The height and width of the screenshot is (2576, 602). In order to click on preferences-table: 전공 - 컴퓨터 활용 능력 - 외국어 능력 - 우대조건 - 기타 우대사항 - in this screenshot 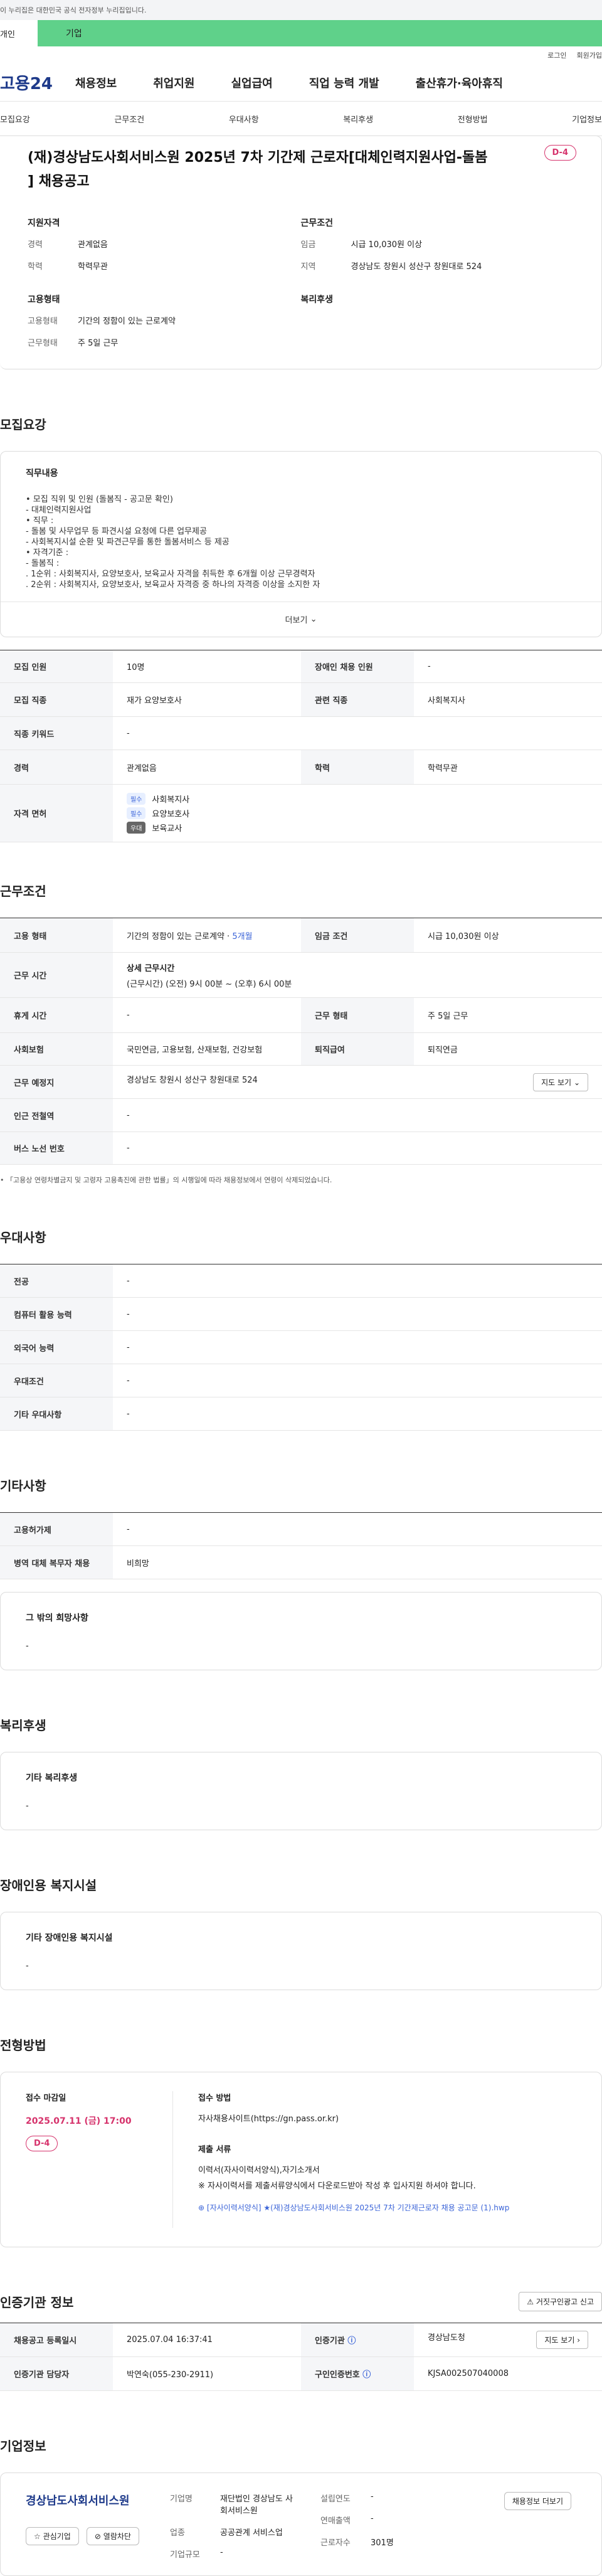, I will do `click(301, 1347)`.